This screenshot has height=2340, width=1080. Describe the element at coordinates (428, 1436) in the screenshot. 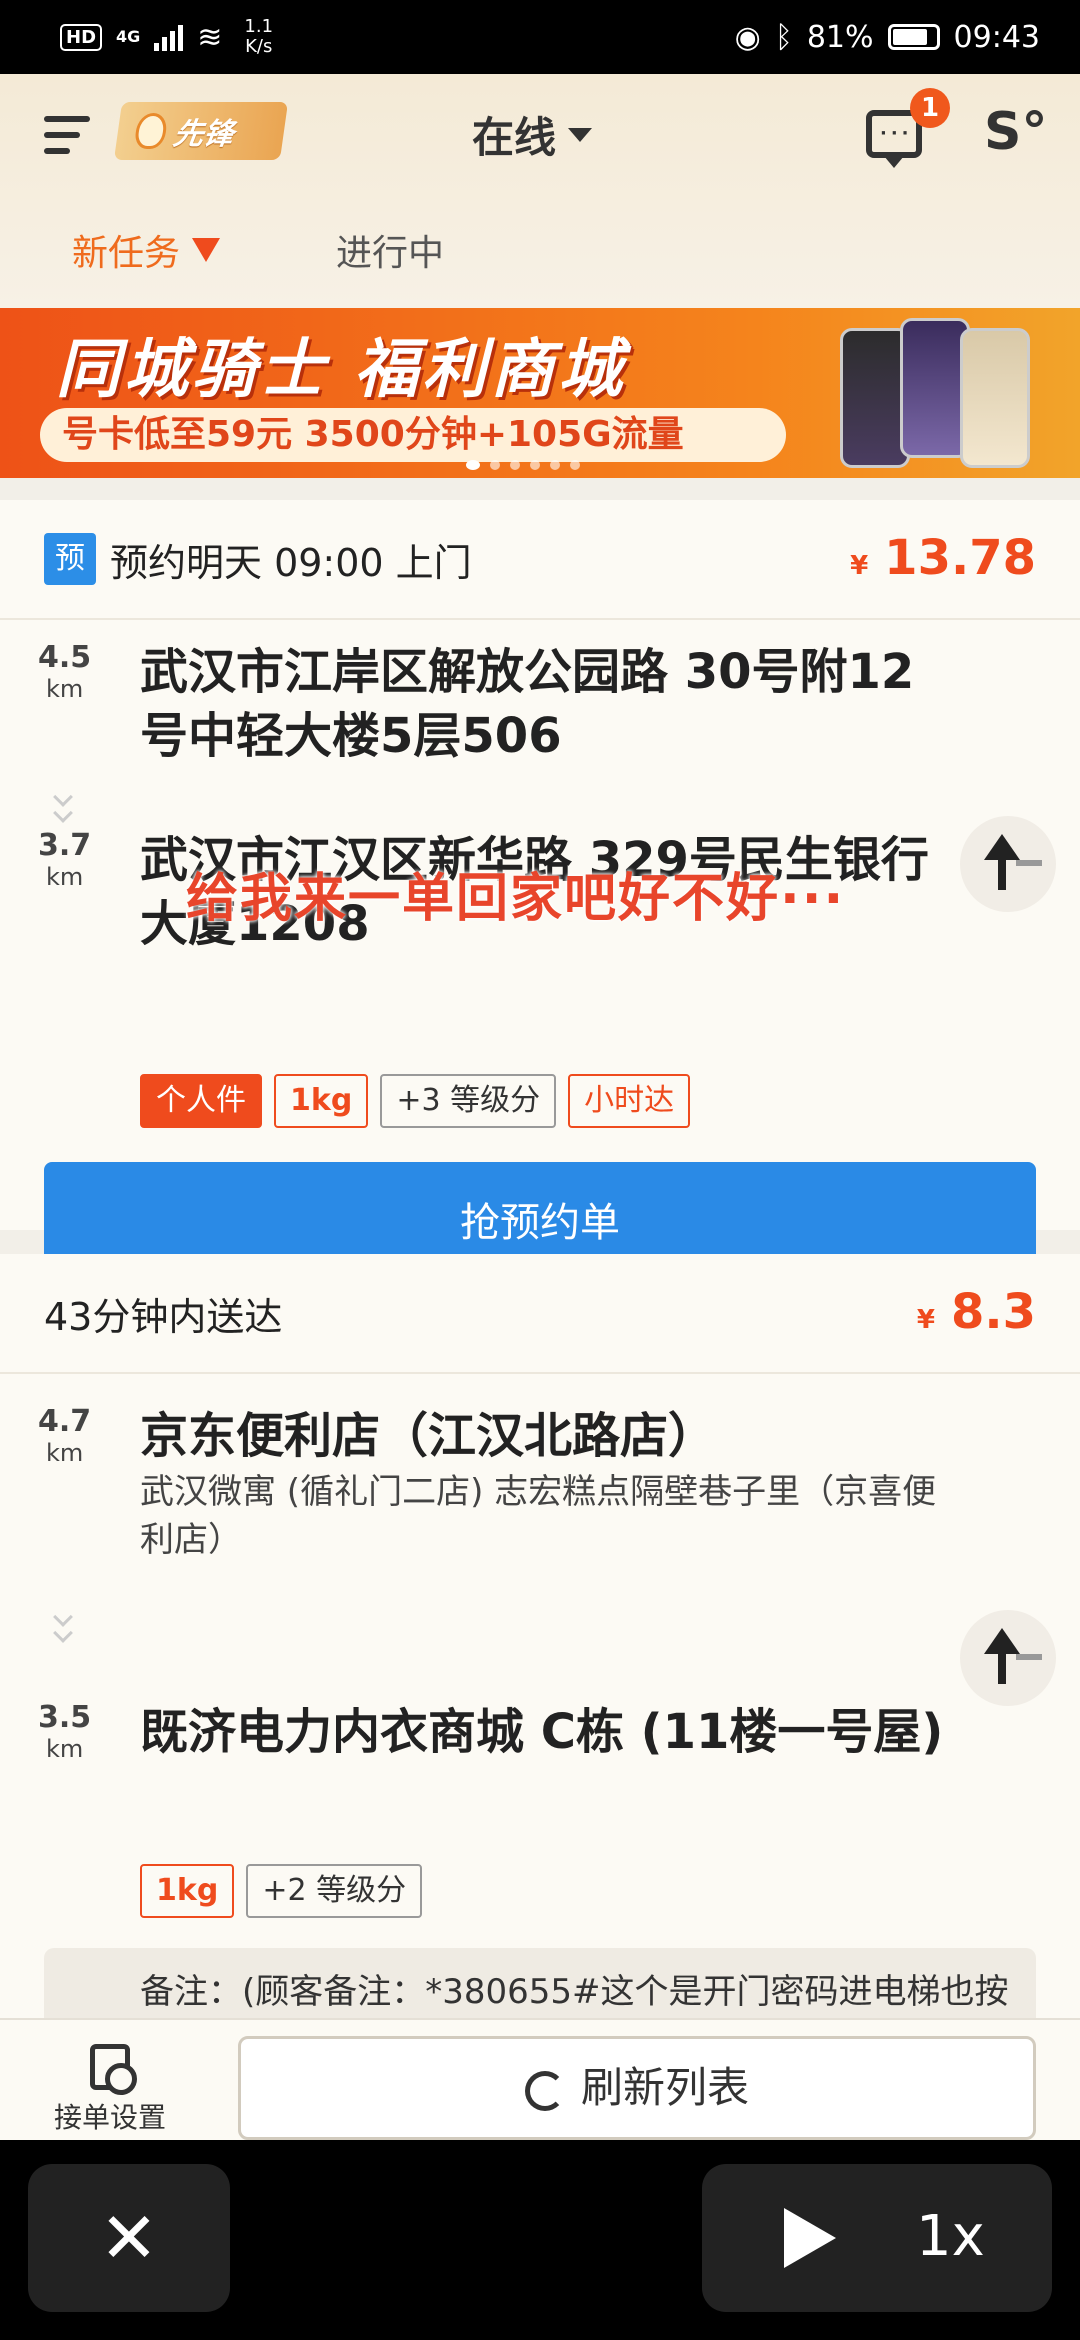

I see `pickup-address-text: 京东便利店（江汉北路店）` at that location.